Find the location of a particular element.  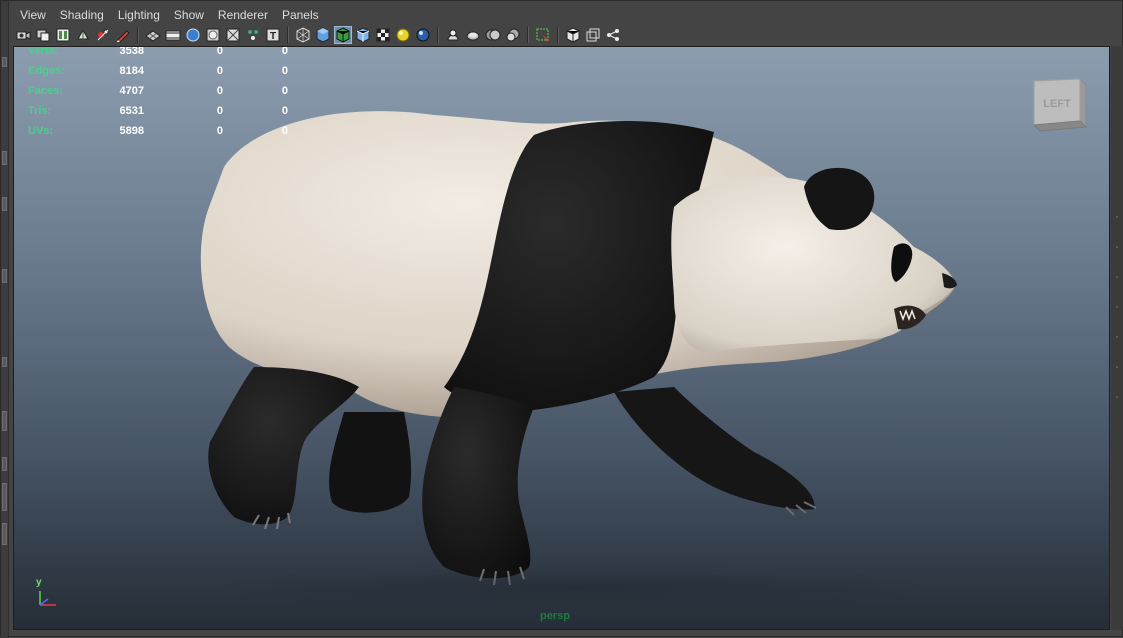

safe-action-icon is located at coordinates (253, 35).